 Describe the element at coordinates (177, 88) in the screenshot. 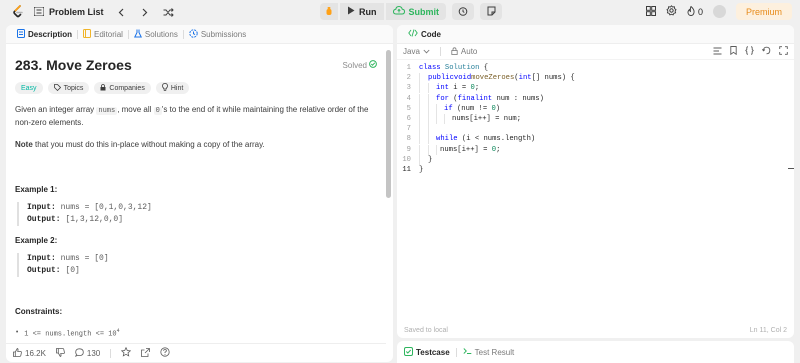

I see `hint-label: Hint` at that location.